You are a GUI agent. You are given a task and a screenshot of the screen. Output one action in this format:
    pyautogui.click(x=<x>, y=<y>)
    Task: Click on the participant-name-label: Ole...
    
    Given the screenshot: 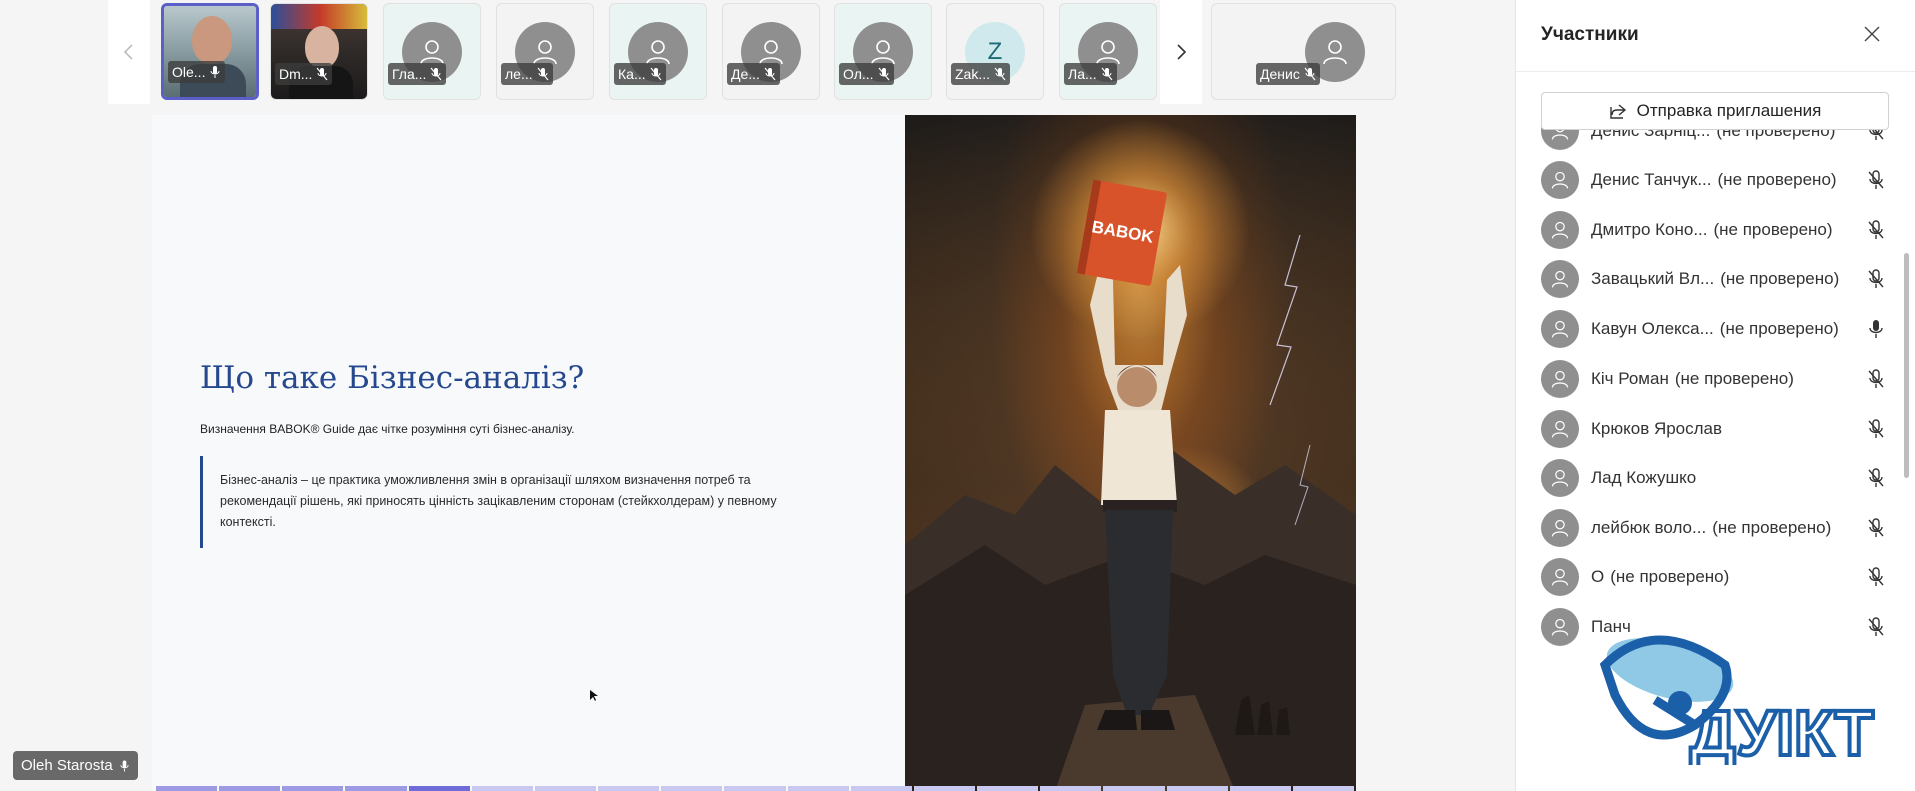 What is the action you would take?
    pyautogui.click(x=197, y=72)
    